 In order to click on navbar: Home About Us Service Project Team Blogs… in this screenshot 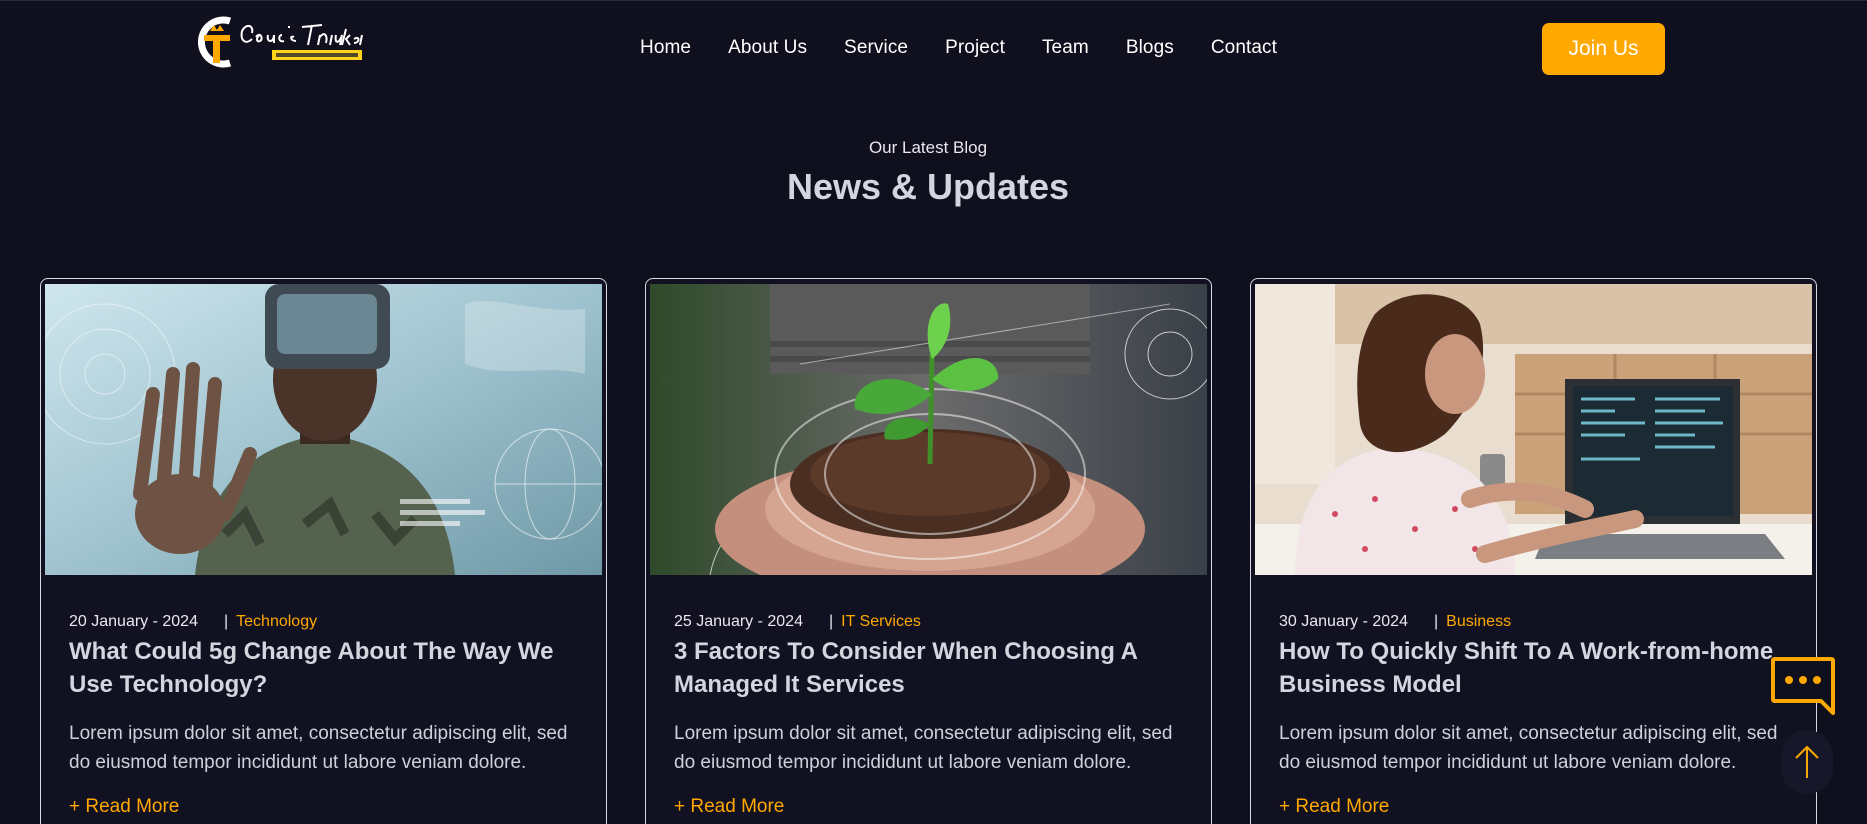, I will do `click(933, 48)`.